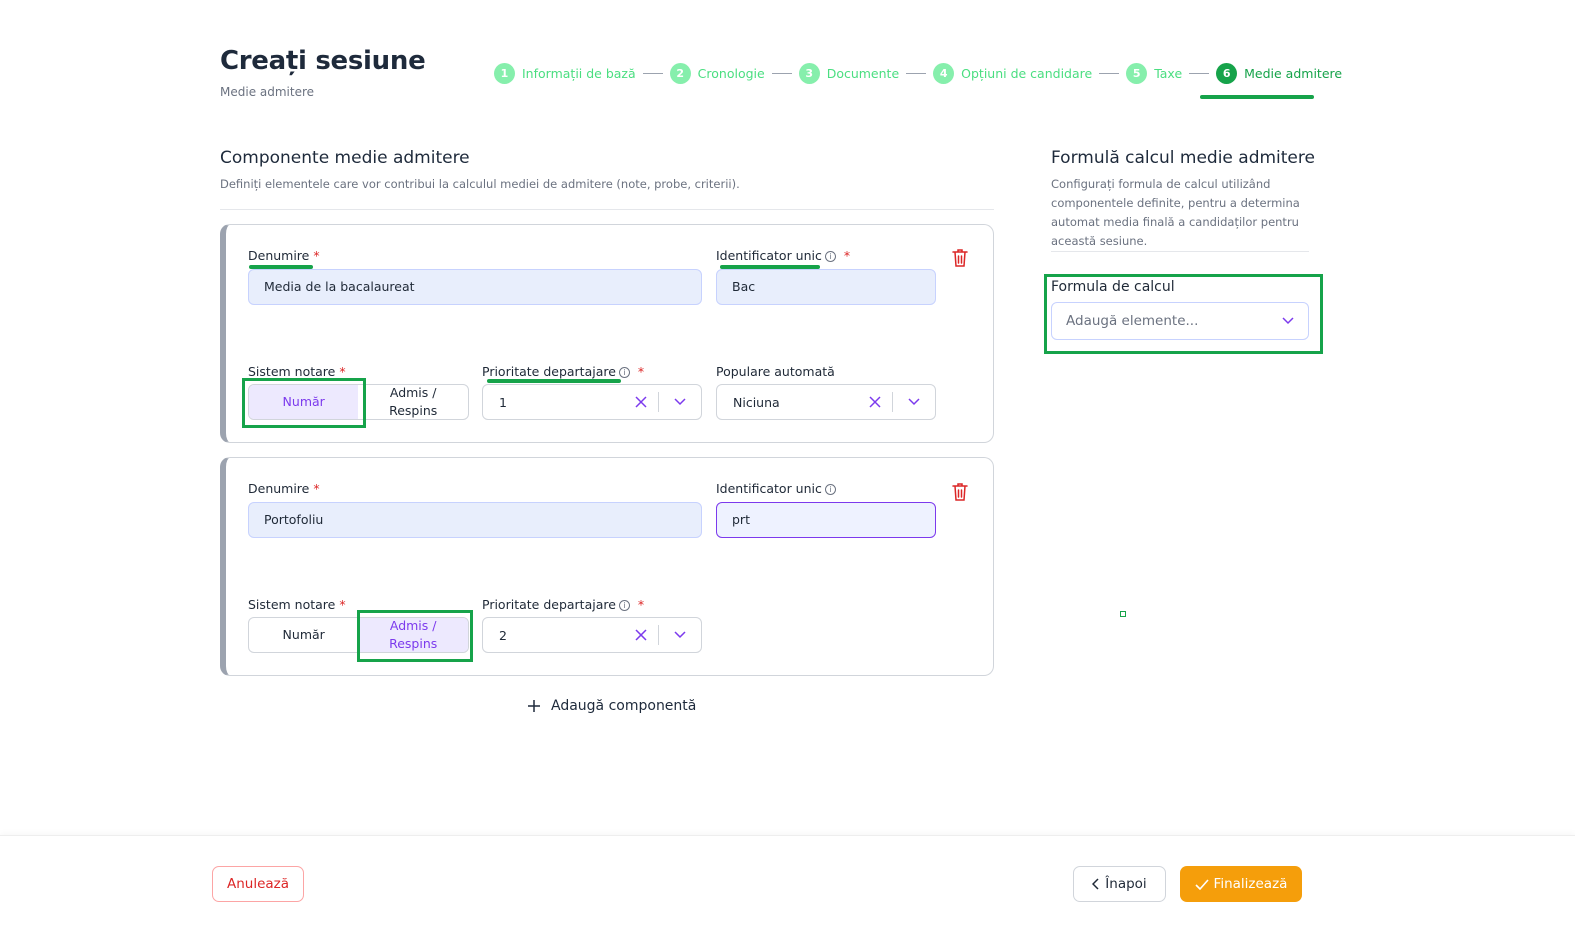 This screenshot has height=931, width=1575. Describe the element at coordinates (267, 92) in the screenshot. I see `page-subtitle: Medie admitere` at that location.